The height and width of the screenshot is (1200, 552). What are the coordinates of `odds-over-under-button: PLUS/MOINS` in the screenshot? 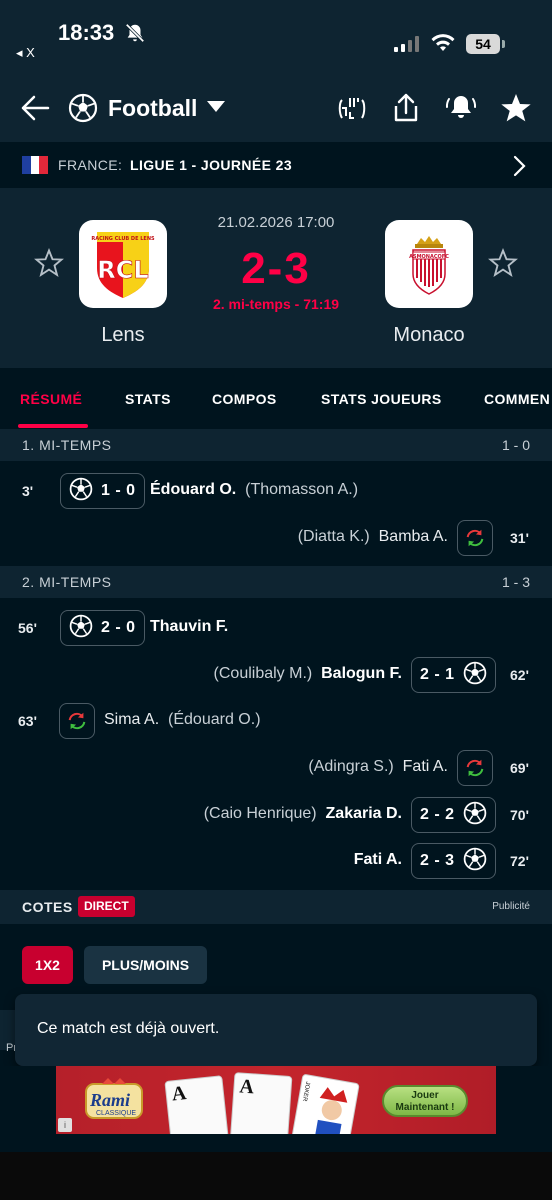 It's located at (145, 965).